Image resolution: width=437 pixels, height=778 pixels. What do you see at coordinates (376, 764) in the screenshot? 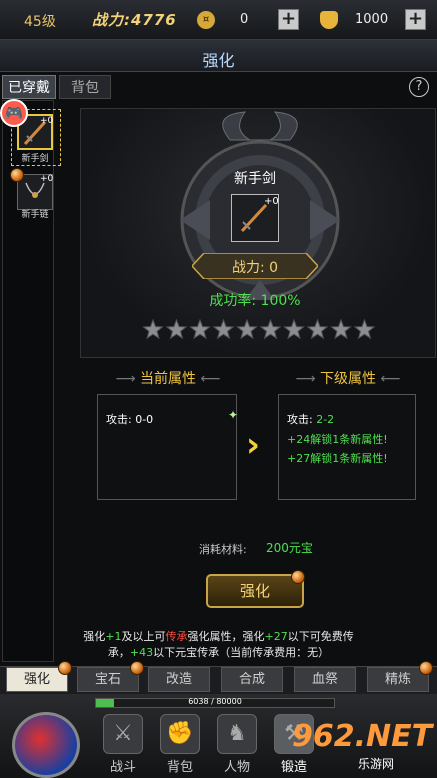
I see `watermark-subtitle: 乐游网` at bounding box center [376, 764].